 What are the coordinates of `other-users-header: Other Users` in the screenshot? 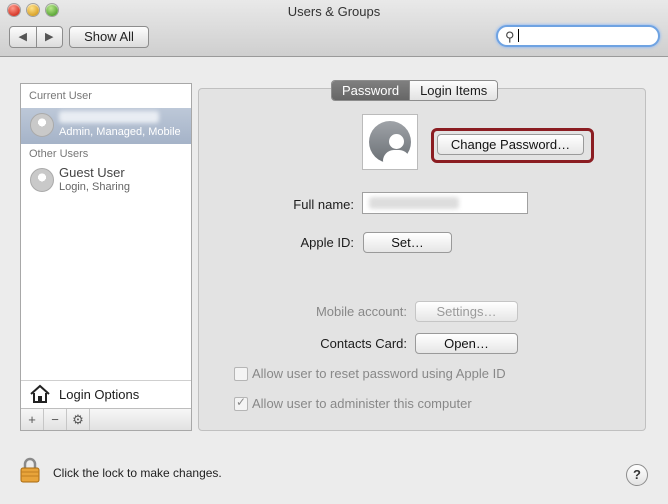 It's located at (59, 154).